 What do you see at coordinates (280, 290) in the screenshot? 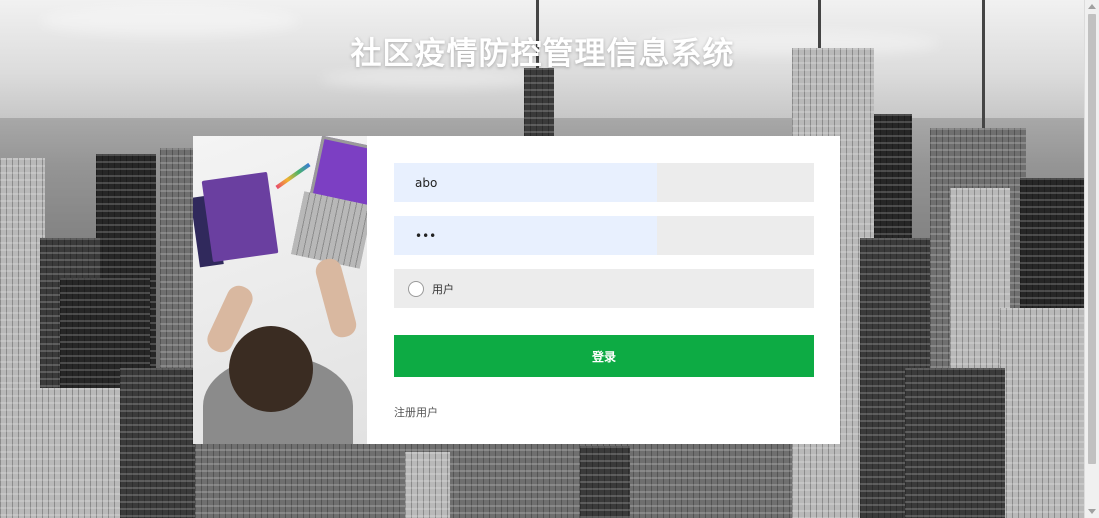
I see `side-photo` at bounding box center [280, 290].